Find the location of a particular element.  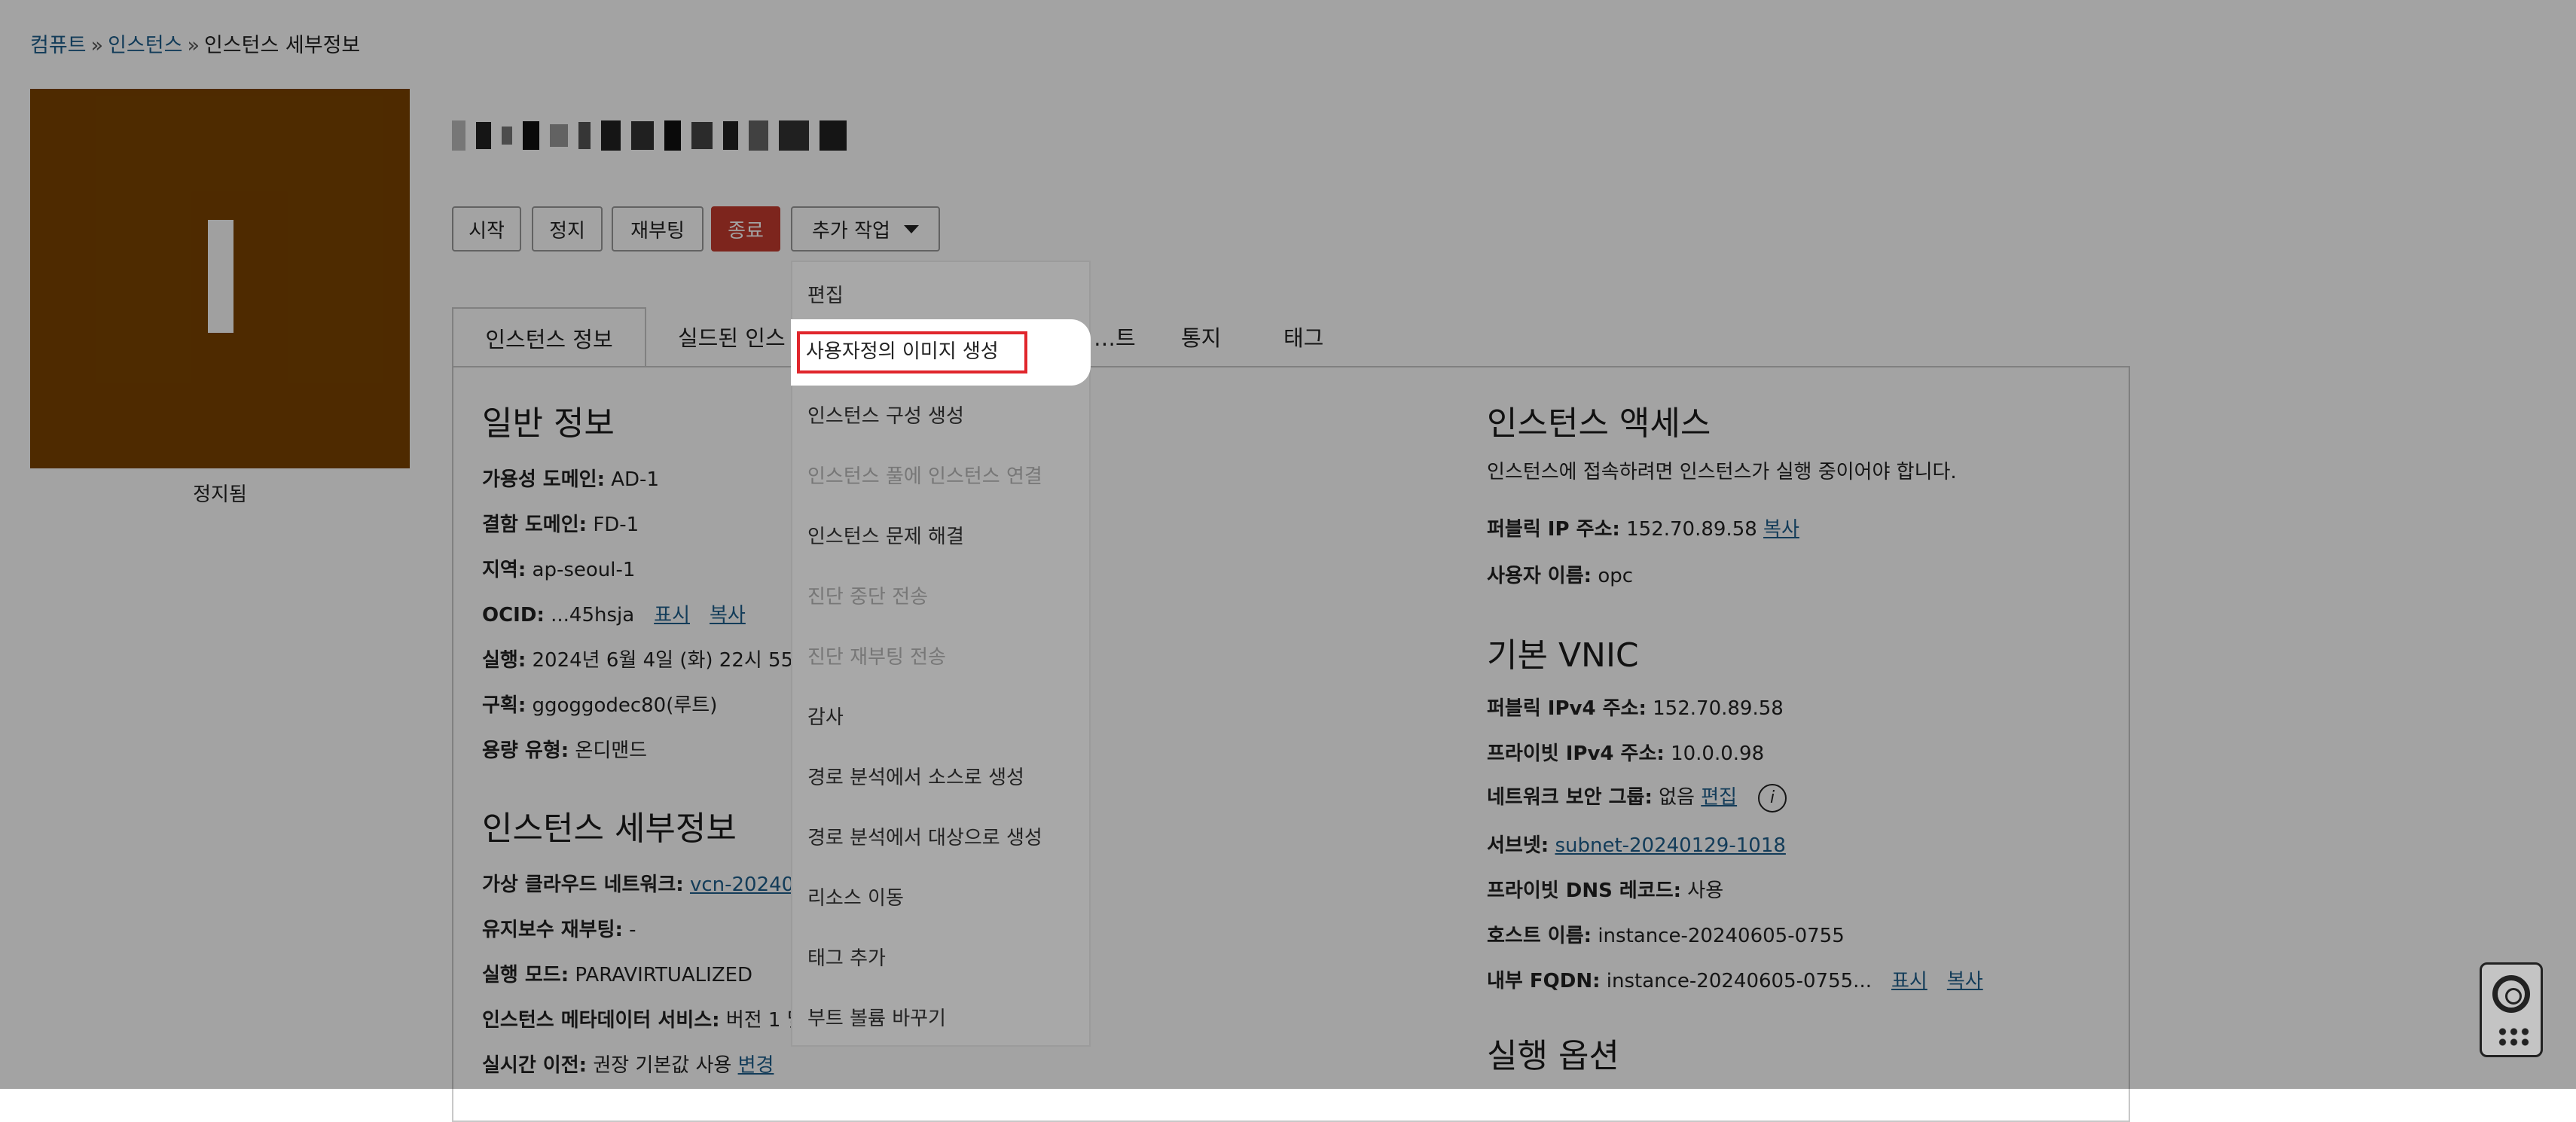

menu-item-replace-boot-volume: 부트 볼륨 바꾸기 is located at coordinates (877, 1017).